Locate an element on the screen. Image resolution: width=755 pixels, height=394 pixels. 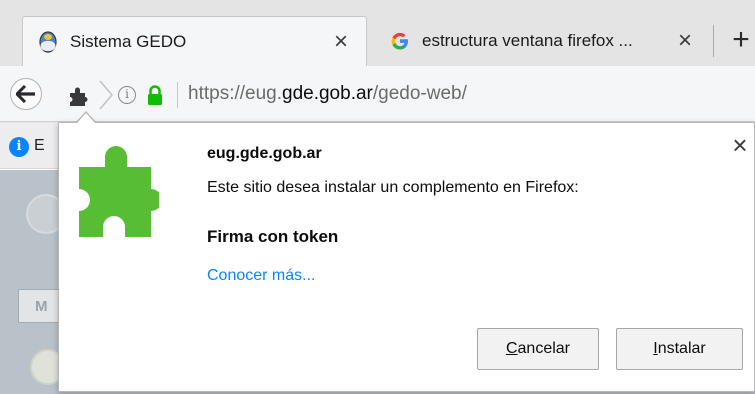
url-host: gde.gob.ar is located at coordinates (327, 93).